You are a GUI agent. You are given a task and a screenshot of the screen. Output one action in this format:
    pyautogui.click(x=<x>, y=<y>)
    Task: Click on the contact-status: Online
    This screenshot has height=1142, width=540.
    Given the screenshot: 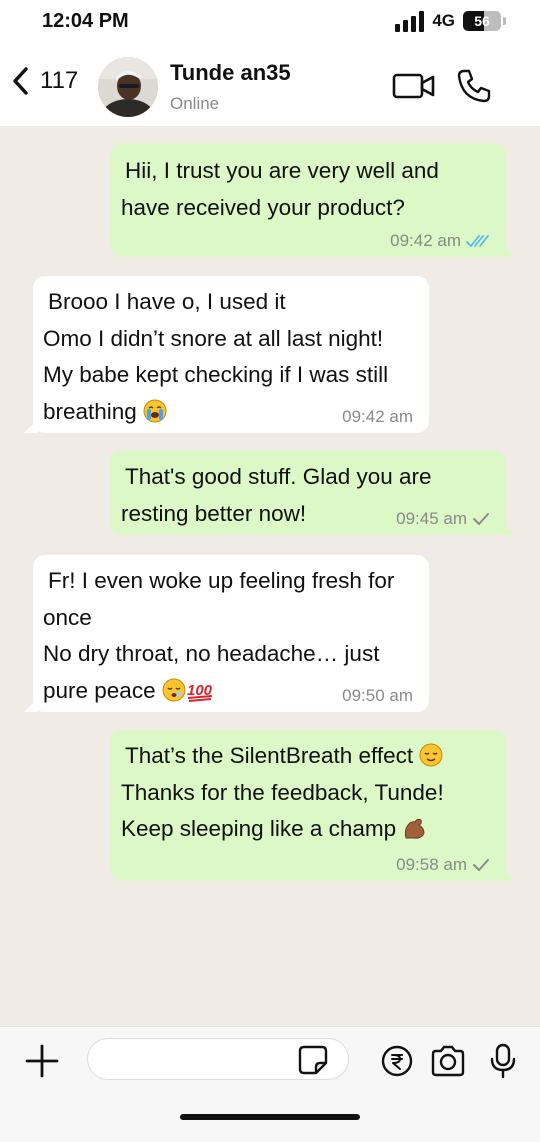 What is the action you would take?
    pyautogui.click(x=195, y=103)
    